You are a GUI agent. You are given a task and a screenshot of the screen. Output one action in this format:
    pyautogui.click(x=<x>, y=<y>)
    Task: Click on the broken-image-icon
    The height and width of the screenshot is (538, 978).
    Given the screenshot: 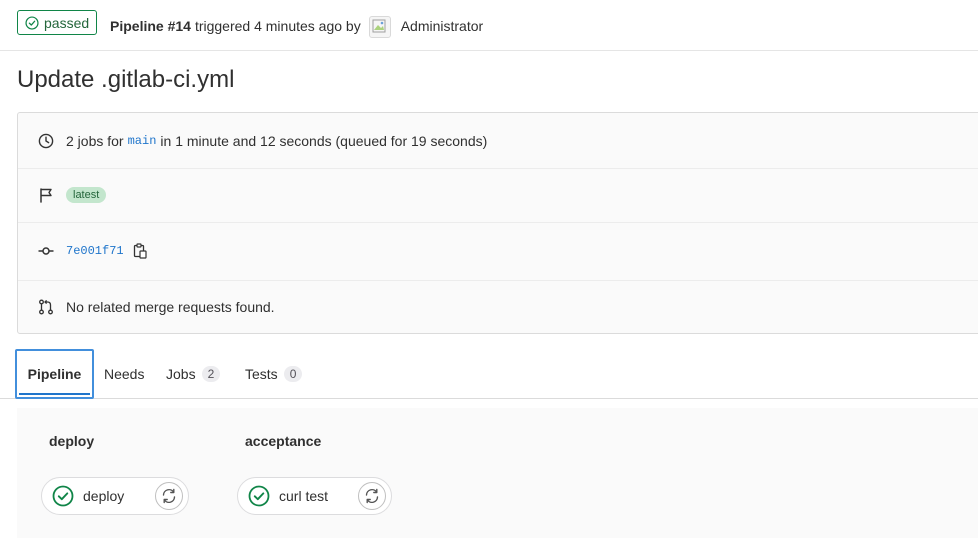 What is the action you would take?
    pyautogui.click(x=379, y=26)
    